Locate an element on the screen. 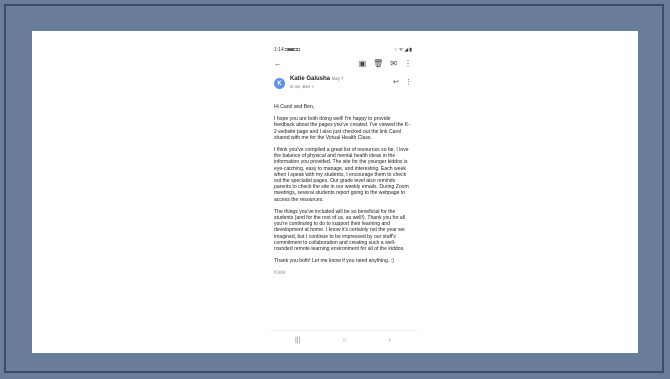 The width and height of the screenshot is (670, 379). notification-icon: ◘◙◙◘◘ is located at coordinates (292, 49).